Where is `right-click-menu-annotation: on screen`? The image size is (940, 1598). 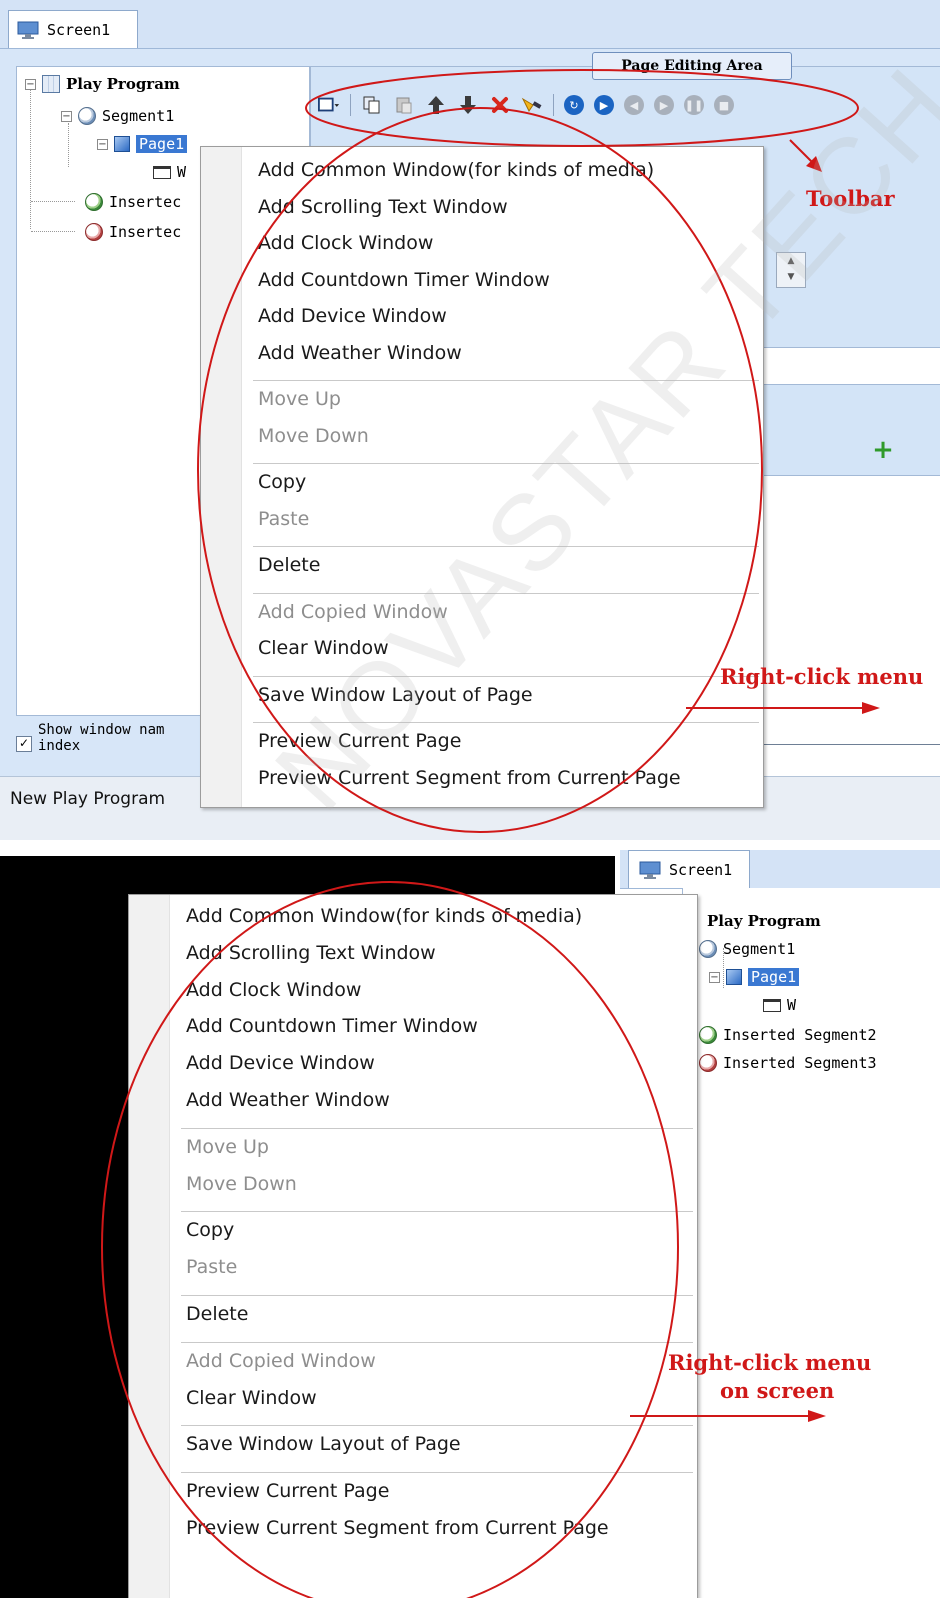
right-click-menu-annotation: on screen is located at coordinates (777, 1390).